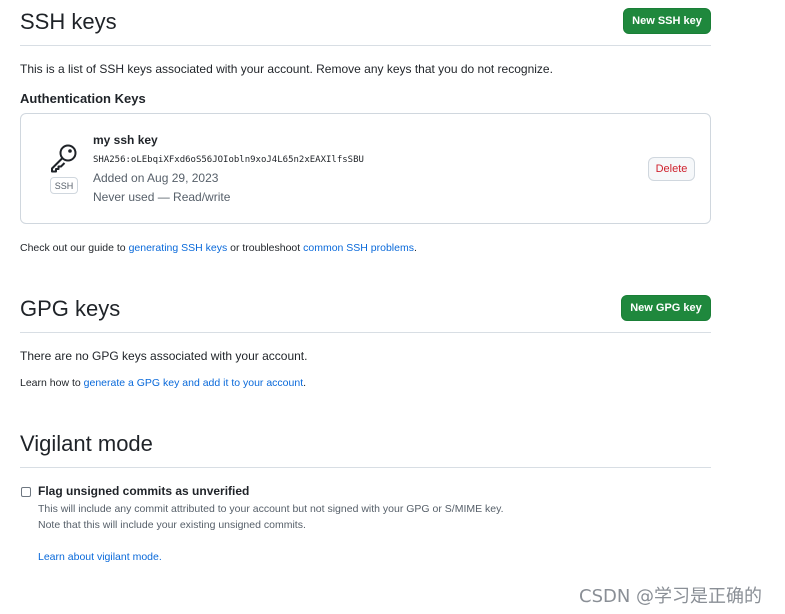 The width and height of the screenshot is (785, 614). What do you see at coordinates (265, 248) in the screenshot?
I see `ssh-guide-middle: or troubleshoot` at bounding box center [265, 248].